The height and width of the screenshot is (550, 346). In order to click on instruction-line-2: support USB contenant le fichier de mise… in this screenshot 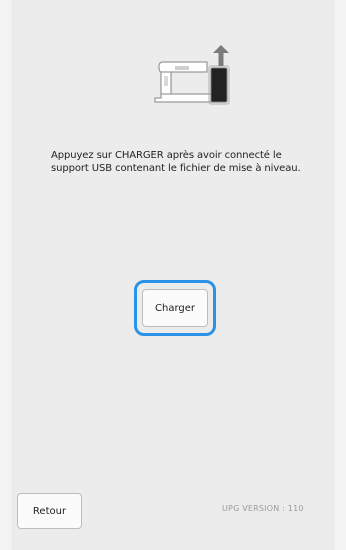, I will do `click(176, 168)`.